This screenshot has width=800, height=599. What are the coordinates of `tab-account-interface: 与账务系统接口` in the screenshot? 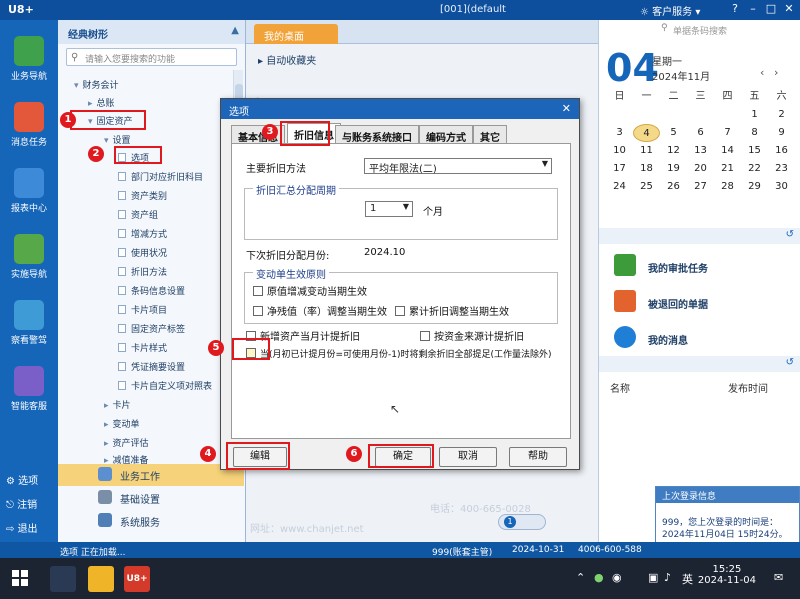 It's located at (377, 134).